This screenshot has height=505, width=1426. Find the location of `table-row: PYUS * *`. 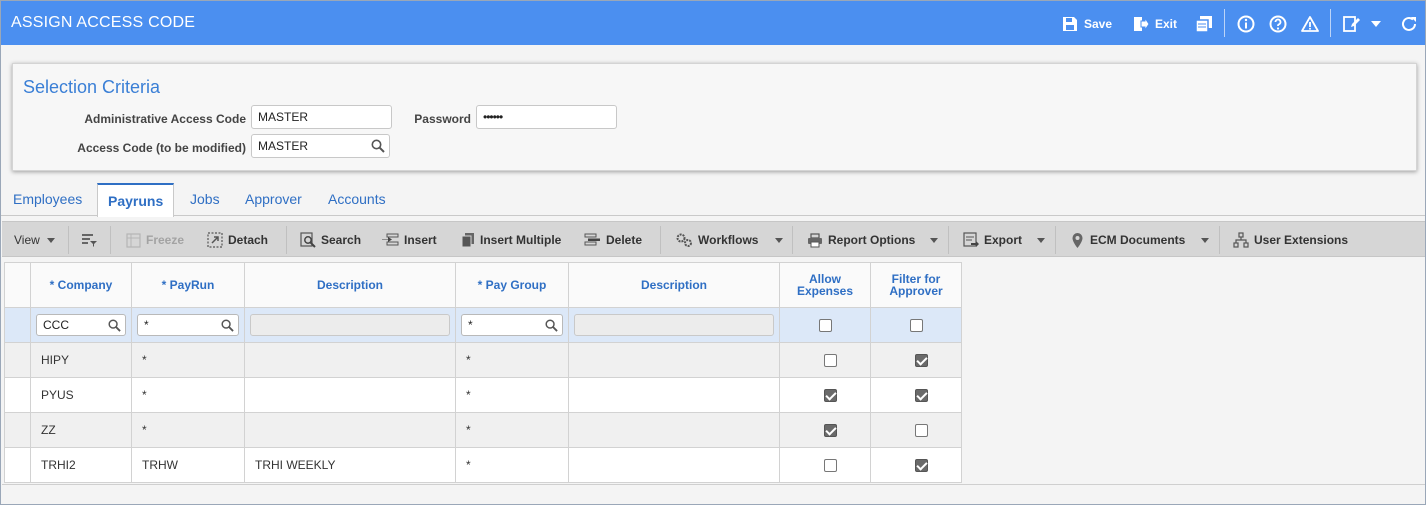

table-row: PYUS * * is located at coordinates (483, 395).